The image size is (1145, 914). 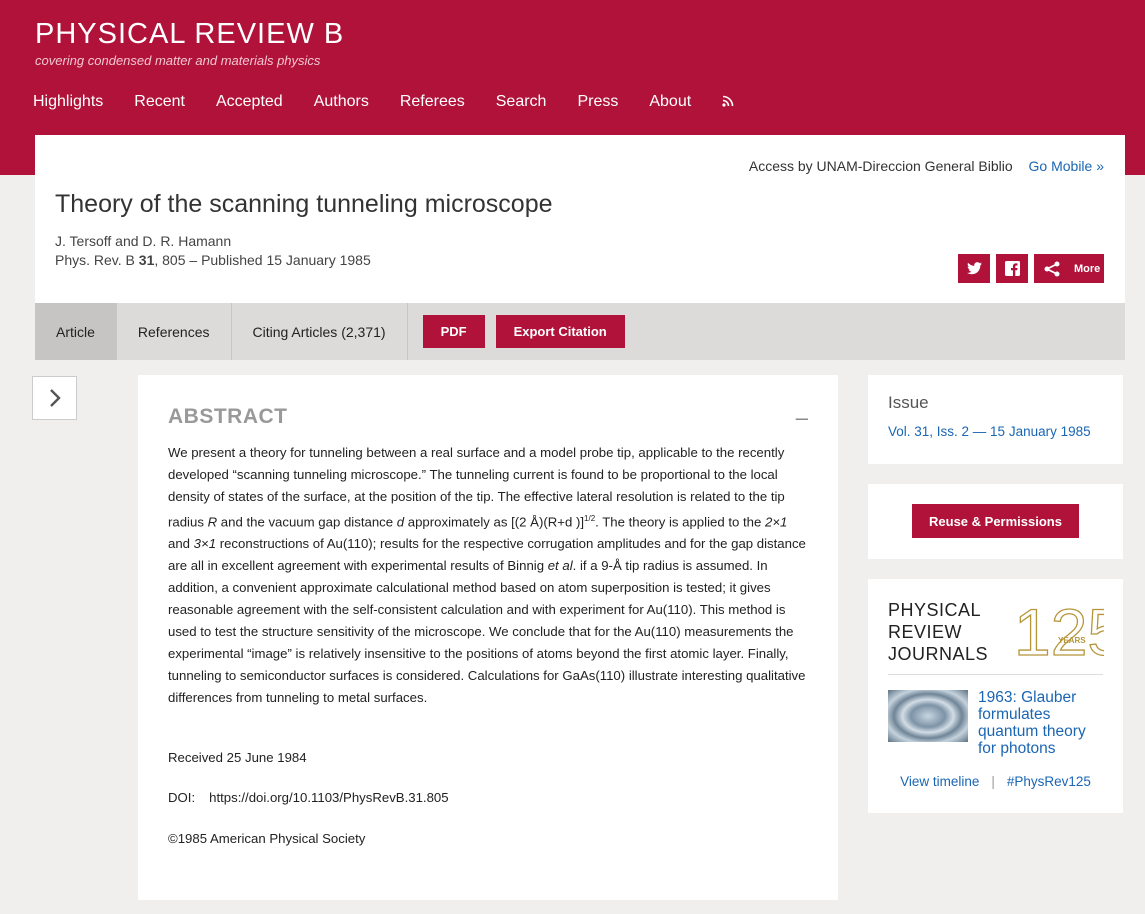 I want to click on access-text: Access by UNAM-Direccion General Biblio, so click(x=880, y=166).